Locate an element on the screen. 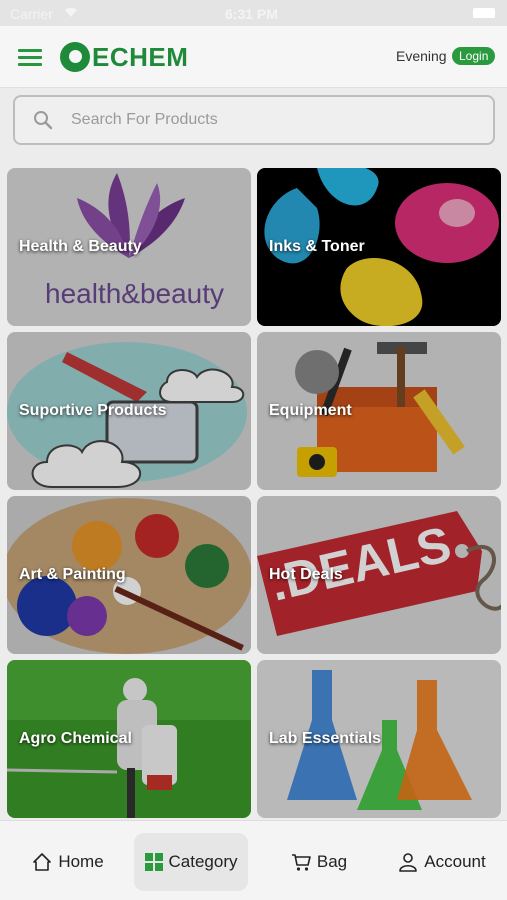  category-card-inks-toner: Inks & Toner is located at coordinates (379, 247).